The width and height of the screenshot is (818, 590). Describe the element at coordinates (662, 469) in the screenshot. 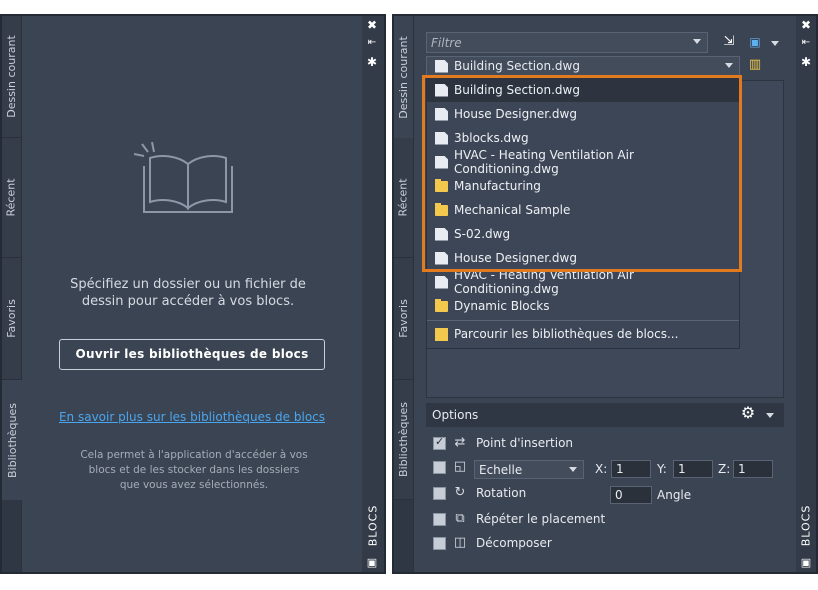

I see `y-label: Y:` at that location.